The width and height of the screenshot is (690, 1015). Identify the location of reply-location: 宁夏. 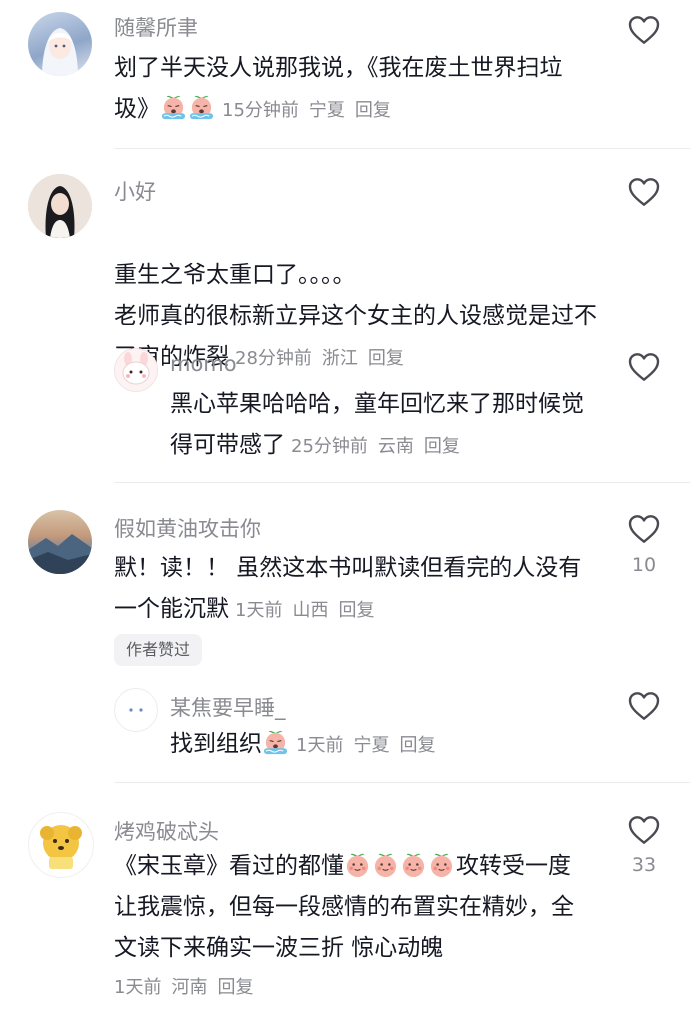
(371, 745).